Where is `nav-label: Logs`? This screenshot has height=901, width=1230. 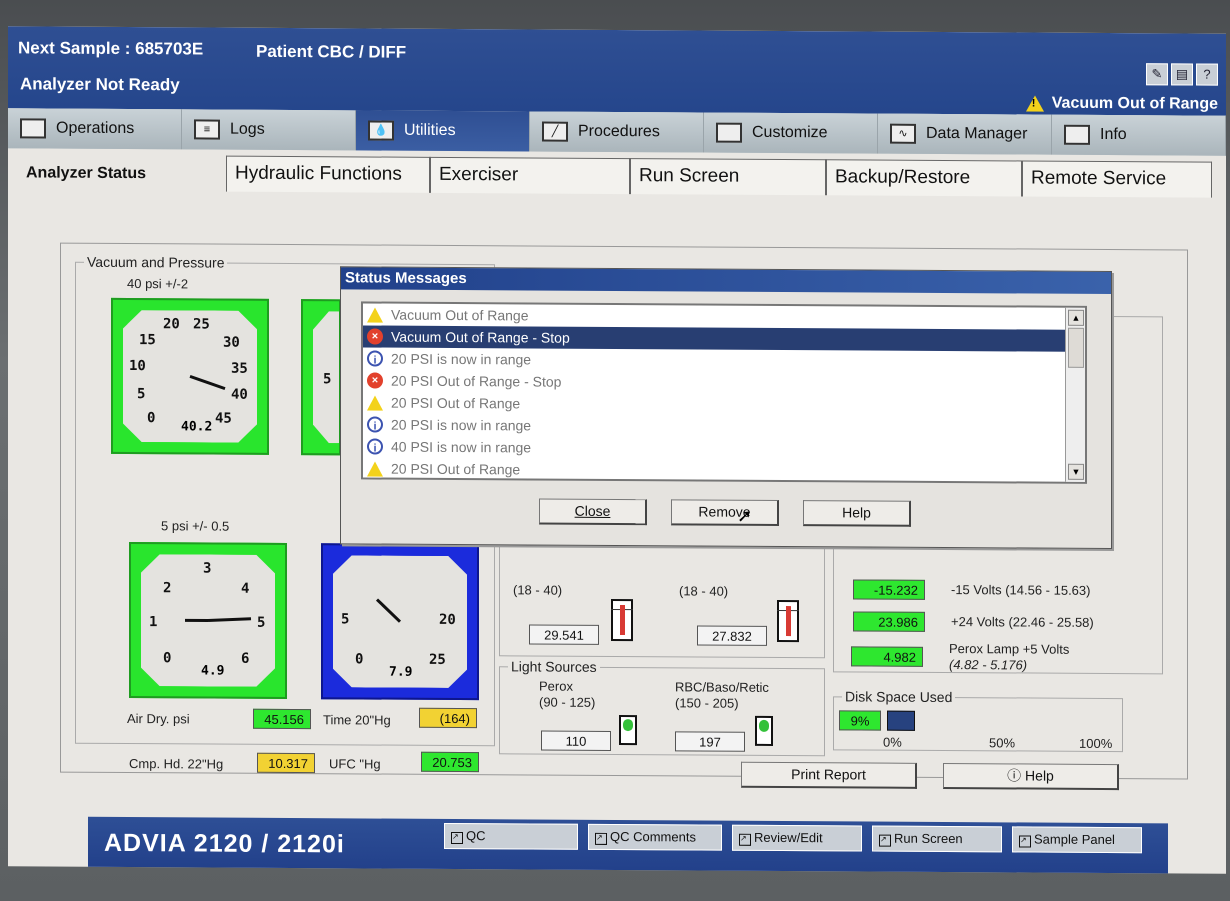 nav-label: Logs is located at coordinates (247, 129).